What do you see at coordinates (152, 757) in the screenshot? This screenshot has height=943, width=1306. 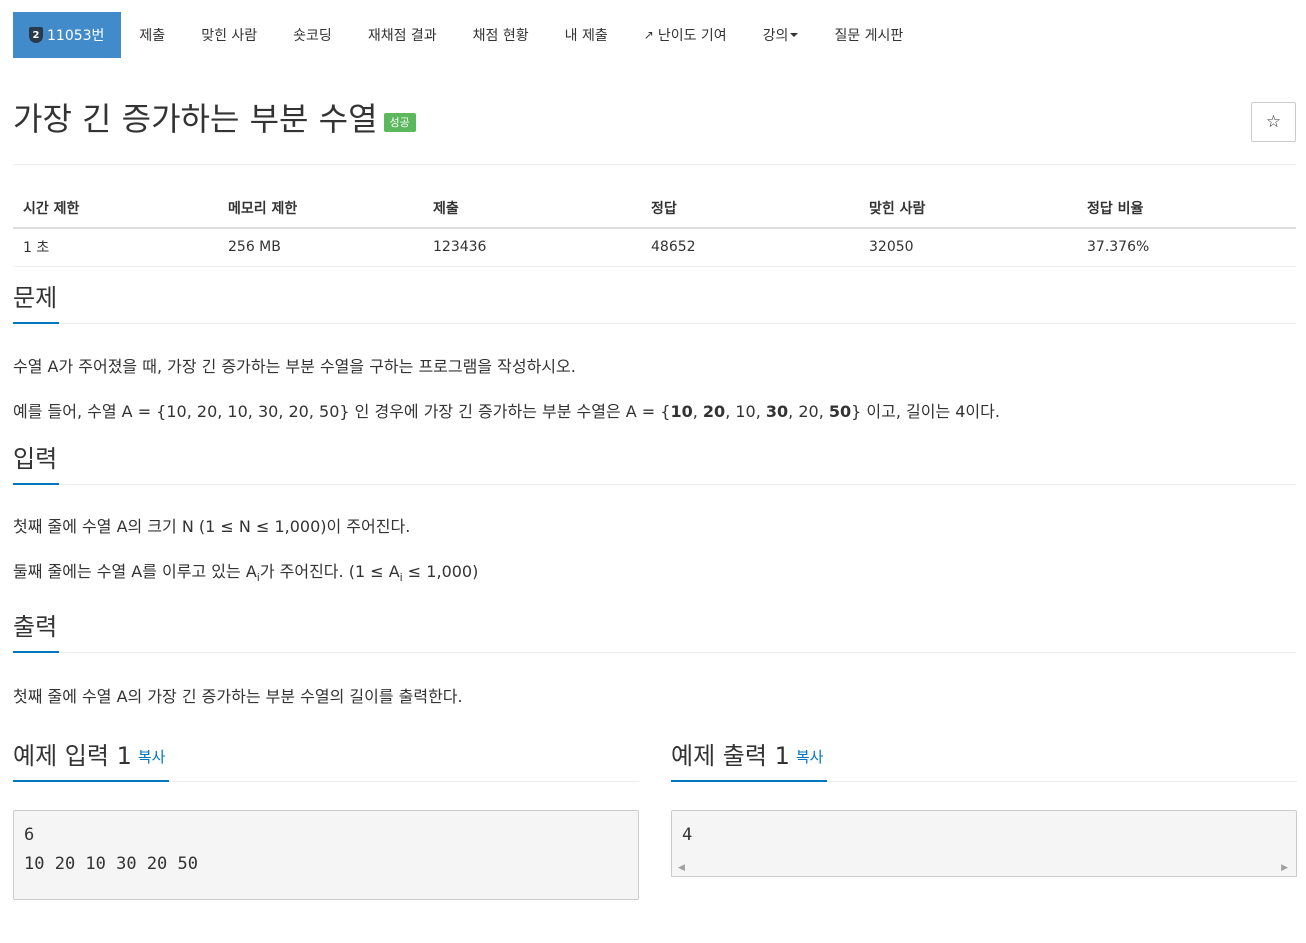 I see `copy-sample-input-button: 복사` at bounding box center [152, 757].